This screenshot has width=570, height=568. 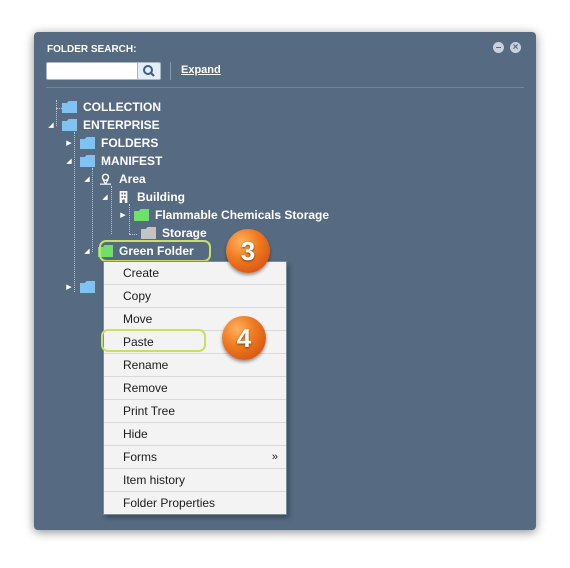 What do you see at coordinates (170, 71) in the screenshot?
I see `toolbar-divider` at bounding box center [170, 71].